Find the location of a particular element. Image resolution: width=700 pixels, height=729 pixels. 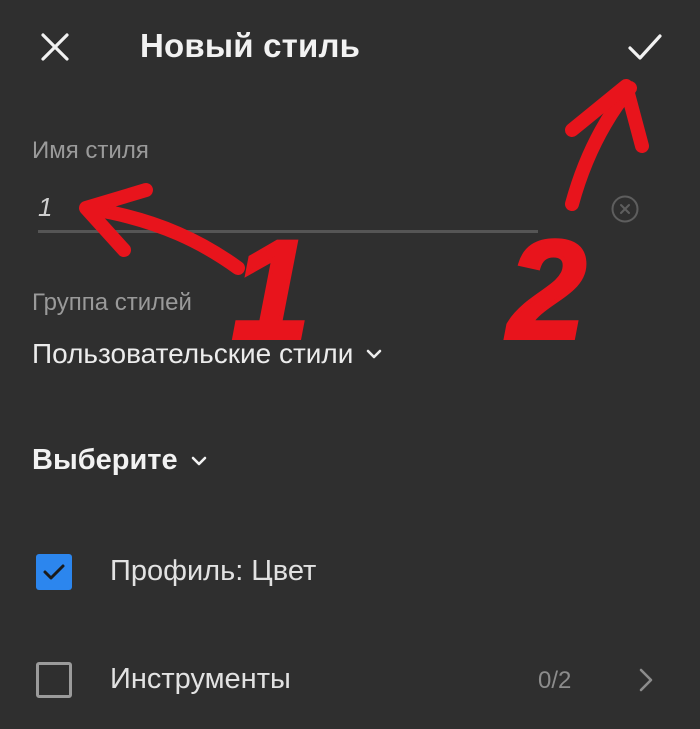

tools-expand-button is located at coordinates (646, 680).